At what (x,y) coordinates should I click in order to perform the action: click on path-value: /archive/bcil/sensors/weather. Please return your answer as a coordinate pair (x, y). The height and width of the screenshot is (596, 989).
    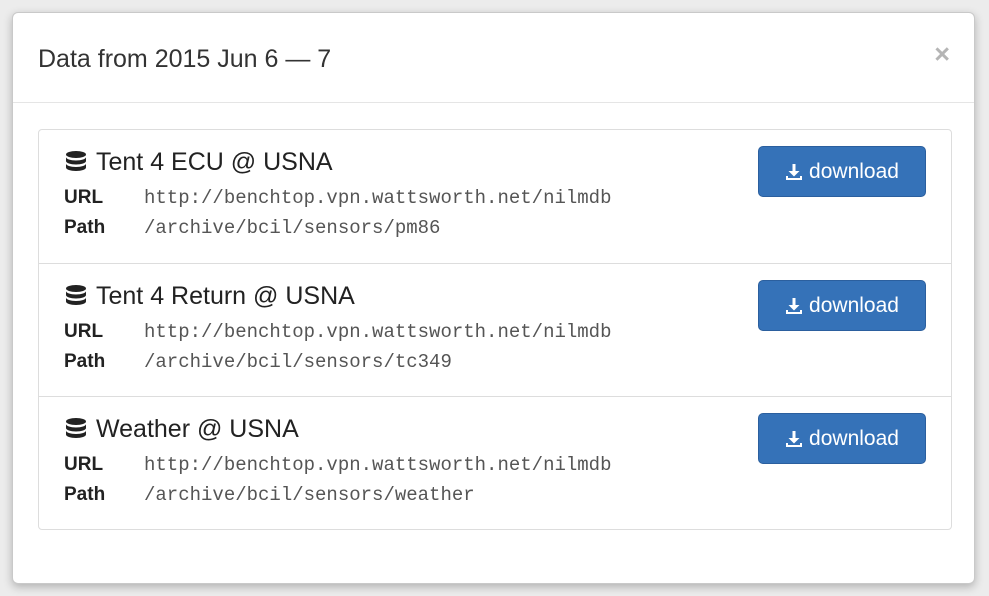
    Looking at the image, I should click on (309, 495).